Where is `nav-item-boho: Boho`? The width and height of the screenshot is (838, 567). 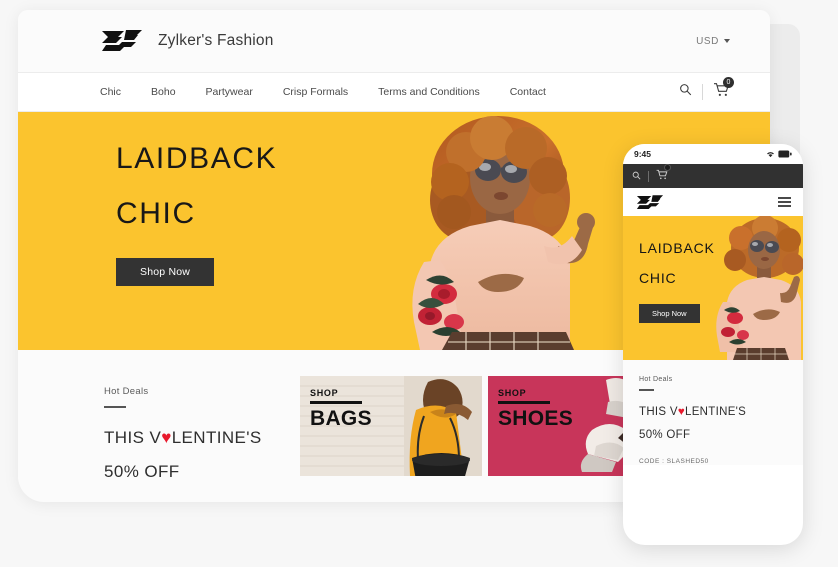
nav-item-boho: Boho is located at coordinates (163, 92).